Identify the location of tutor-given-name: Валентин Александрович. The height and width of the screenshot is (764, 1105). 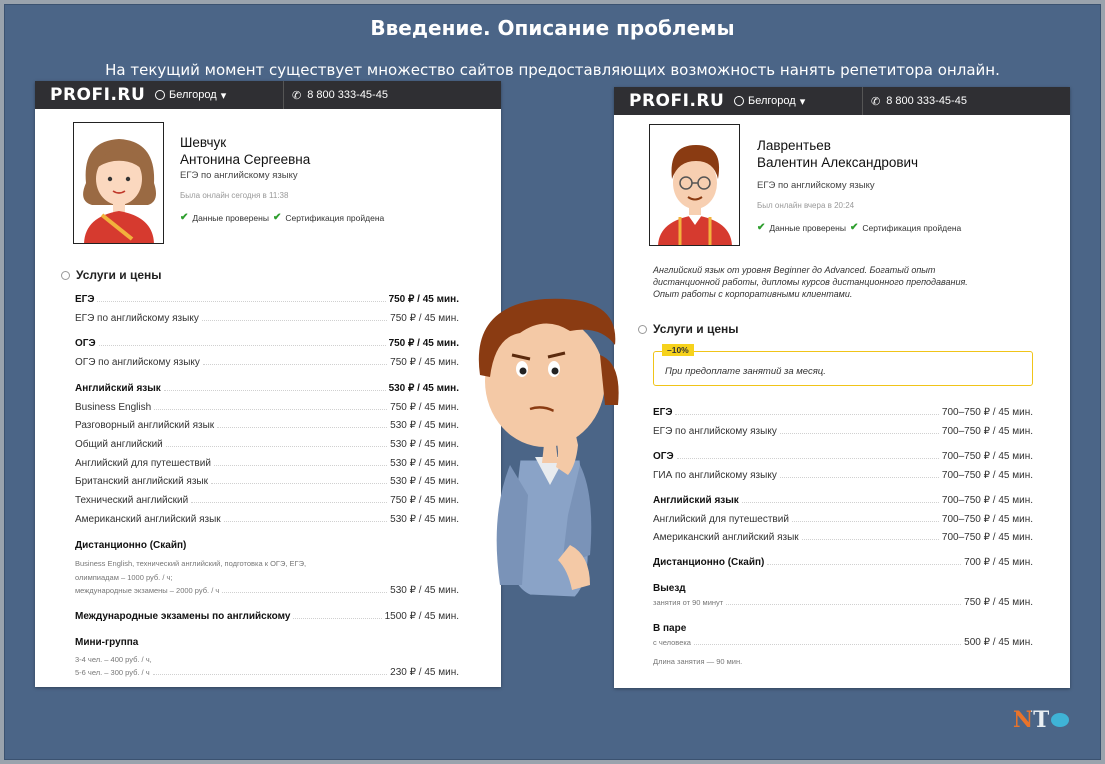
(838, 162).